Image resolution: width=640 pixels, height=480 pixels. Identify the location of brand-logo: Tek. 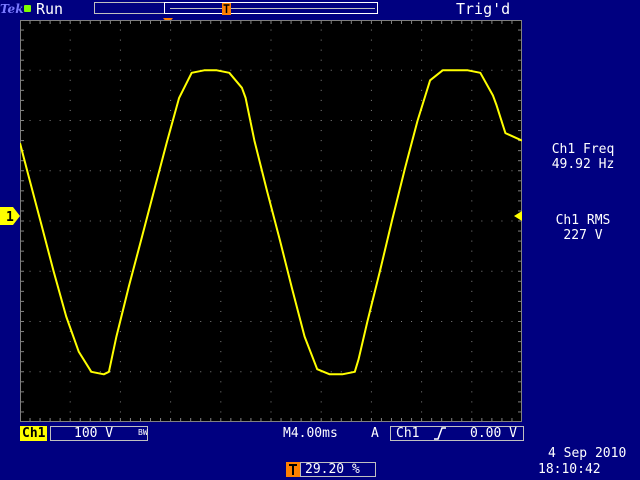
(12, 9).